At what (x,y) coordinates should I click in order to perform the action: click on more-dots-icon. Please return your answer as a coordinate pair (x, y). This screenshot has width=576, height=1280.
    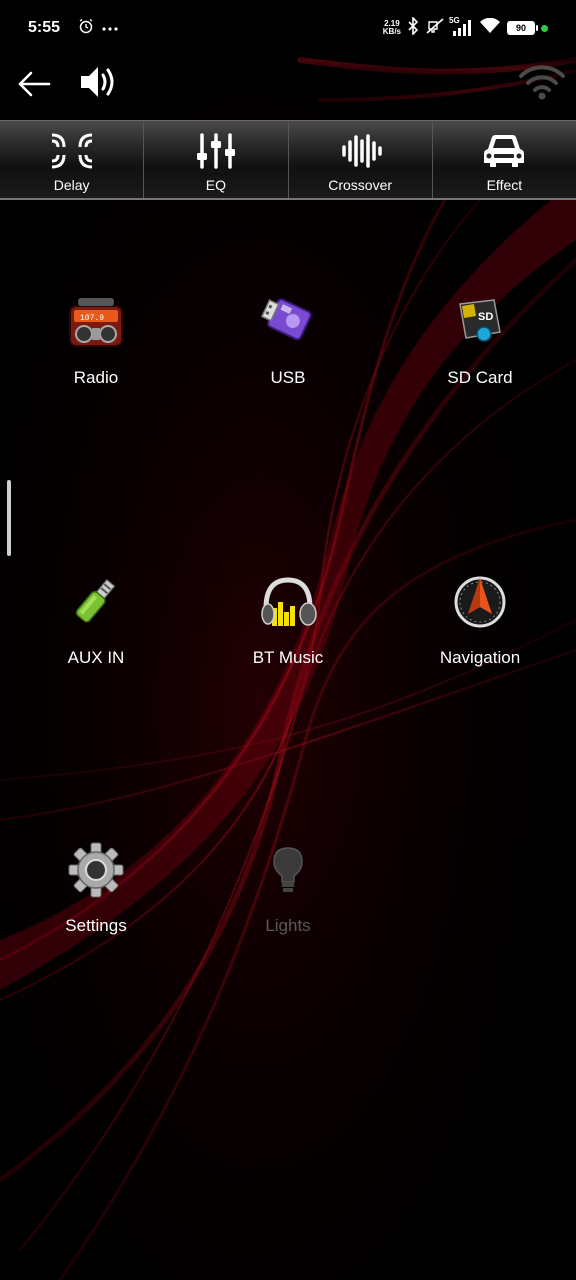
    Looking at the image, I should click on (110, 28).